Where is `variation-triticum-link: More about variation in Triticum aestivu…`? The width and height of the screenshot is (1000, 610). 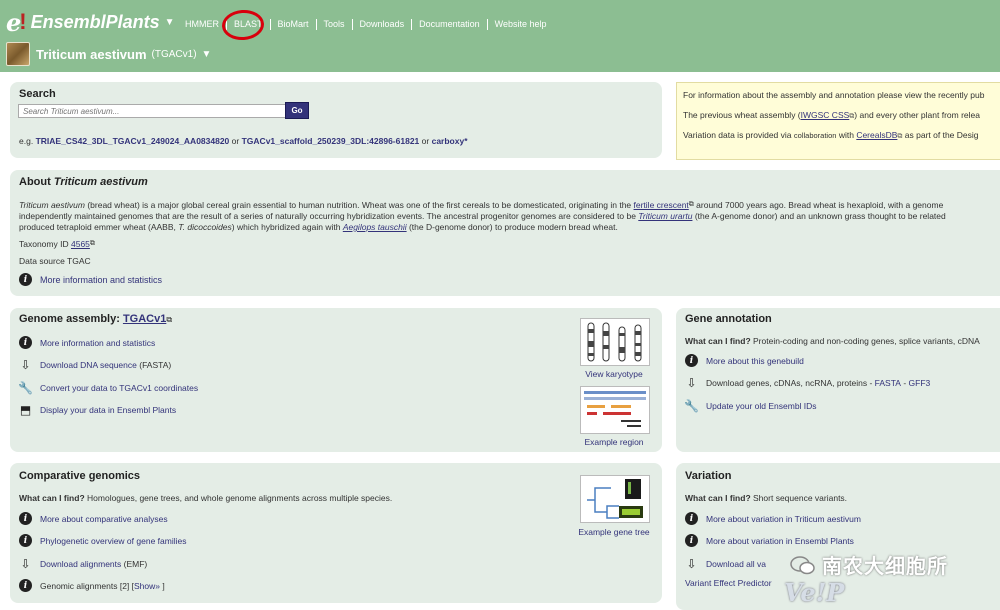 variation-triticum-link: More about variation in Triticum aestivu… is located at coordinates (783, 519).